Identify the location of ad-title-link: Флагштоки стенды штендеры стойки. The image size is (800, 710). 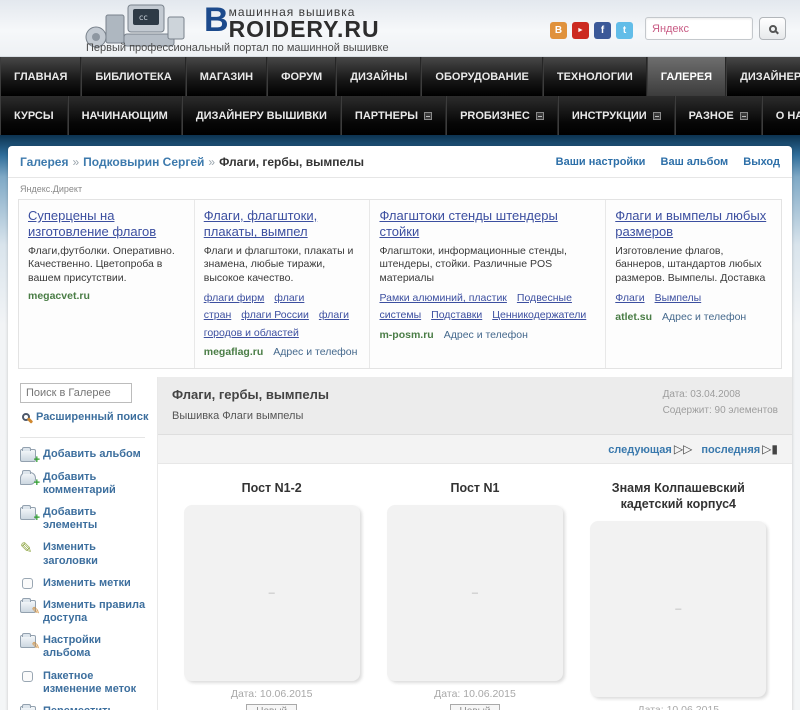
(487, 224).